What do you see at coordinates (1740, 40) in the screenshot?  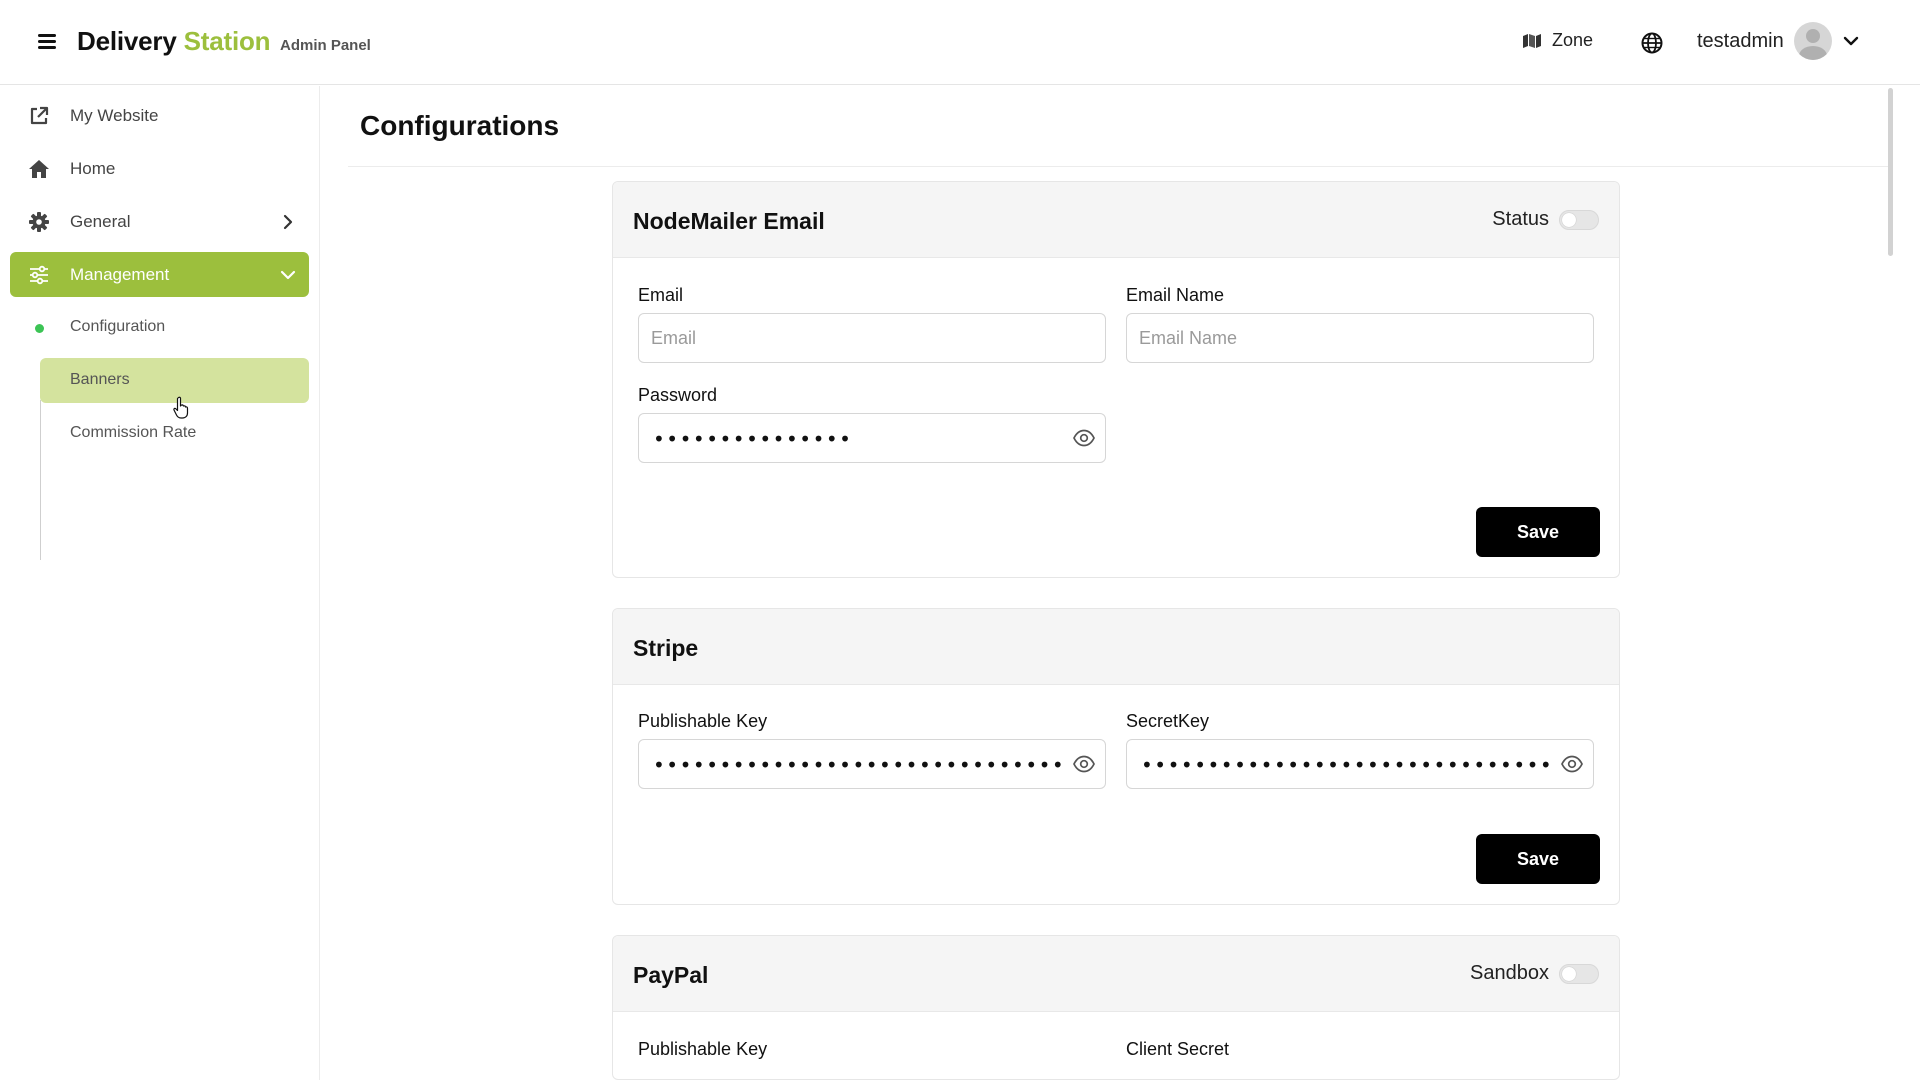 I see `username: testadmin` at bounding box center [1740, 40].